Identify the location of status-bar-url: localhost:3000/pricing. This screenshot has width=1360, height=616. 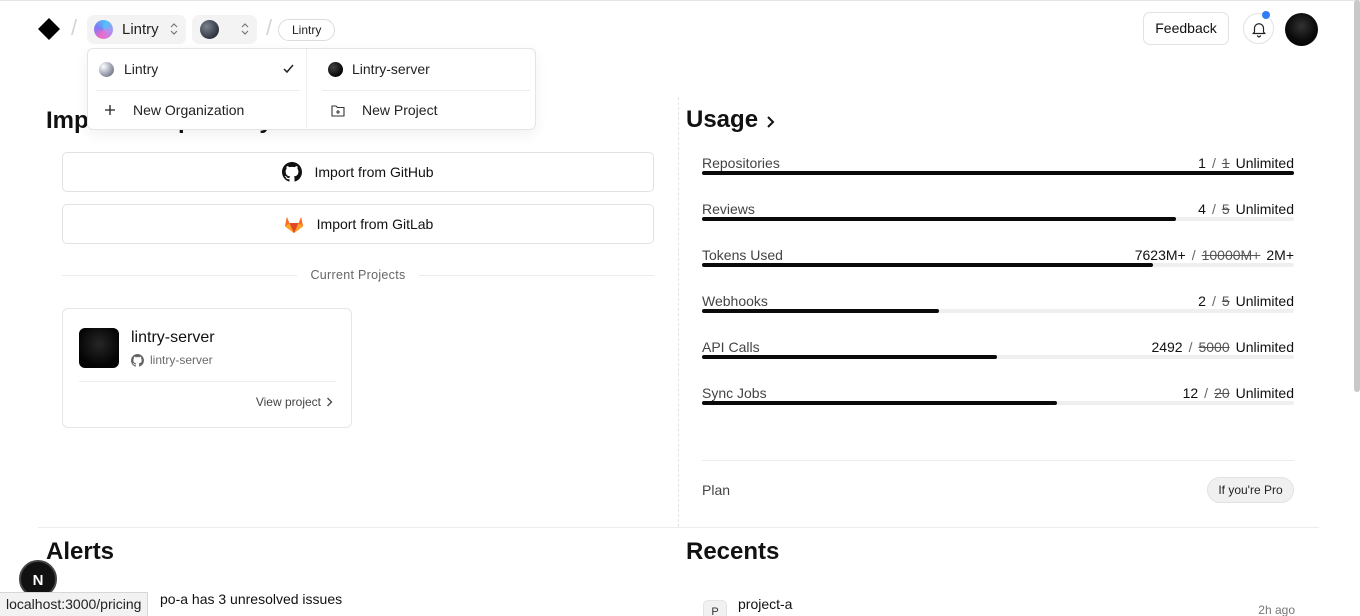
(74, 604).